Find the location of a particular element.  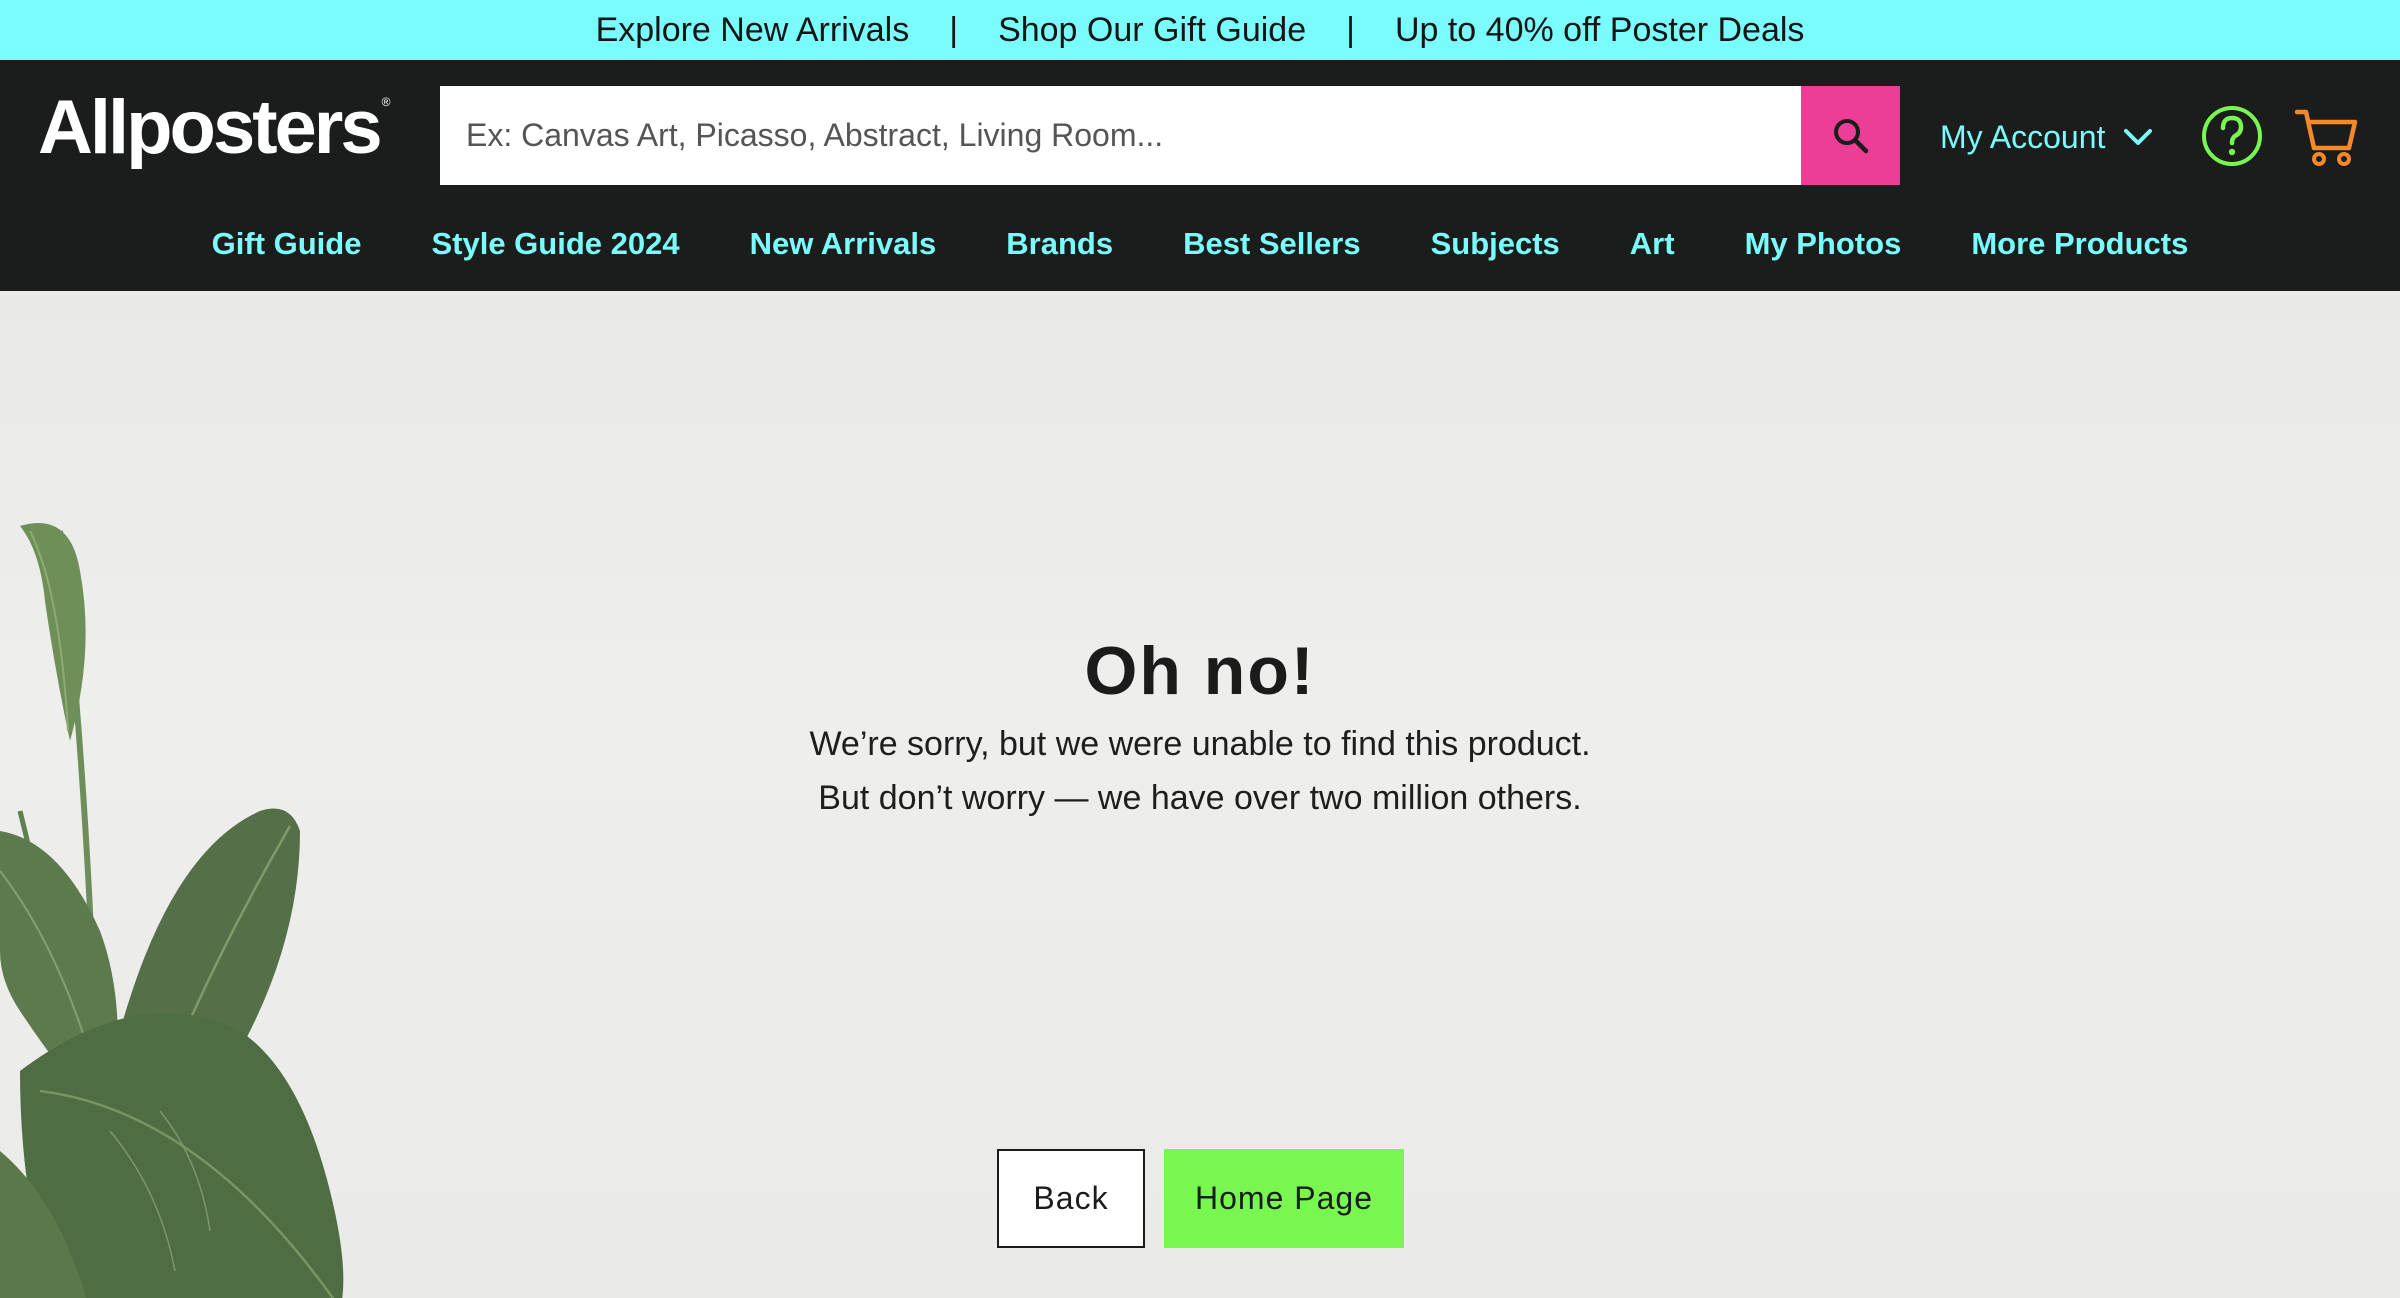

nav-item-subjects: Subjects is located at coordinates (1495, 244).